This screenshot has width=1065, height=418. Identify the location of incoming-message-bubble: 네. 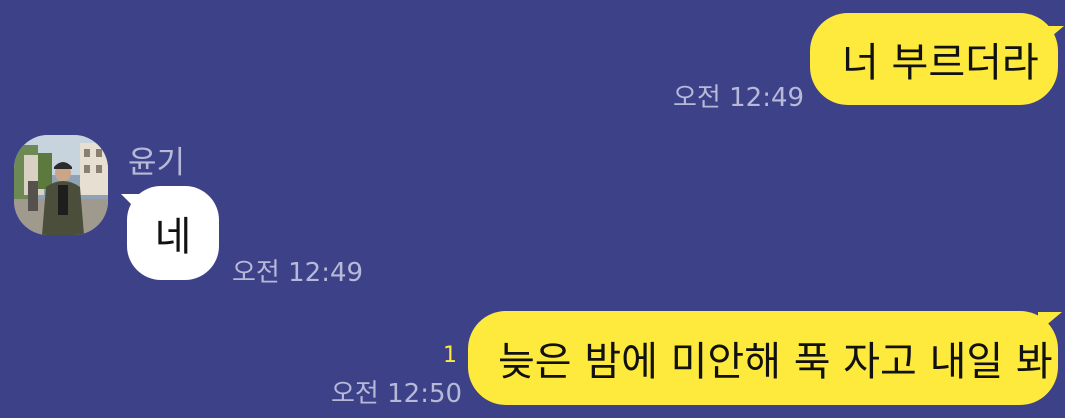
(173, 233).